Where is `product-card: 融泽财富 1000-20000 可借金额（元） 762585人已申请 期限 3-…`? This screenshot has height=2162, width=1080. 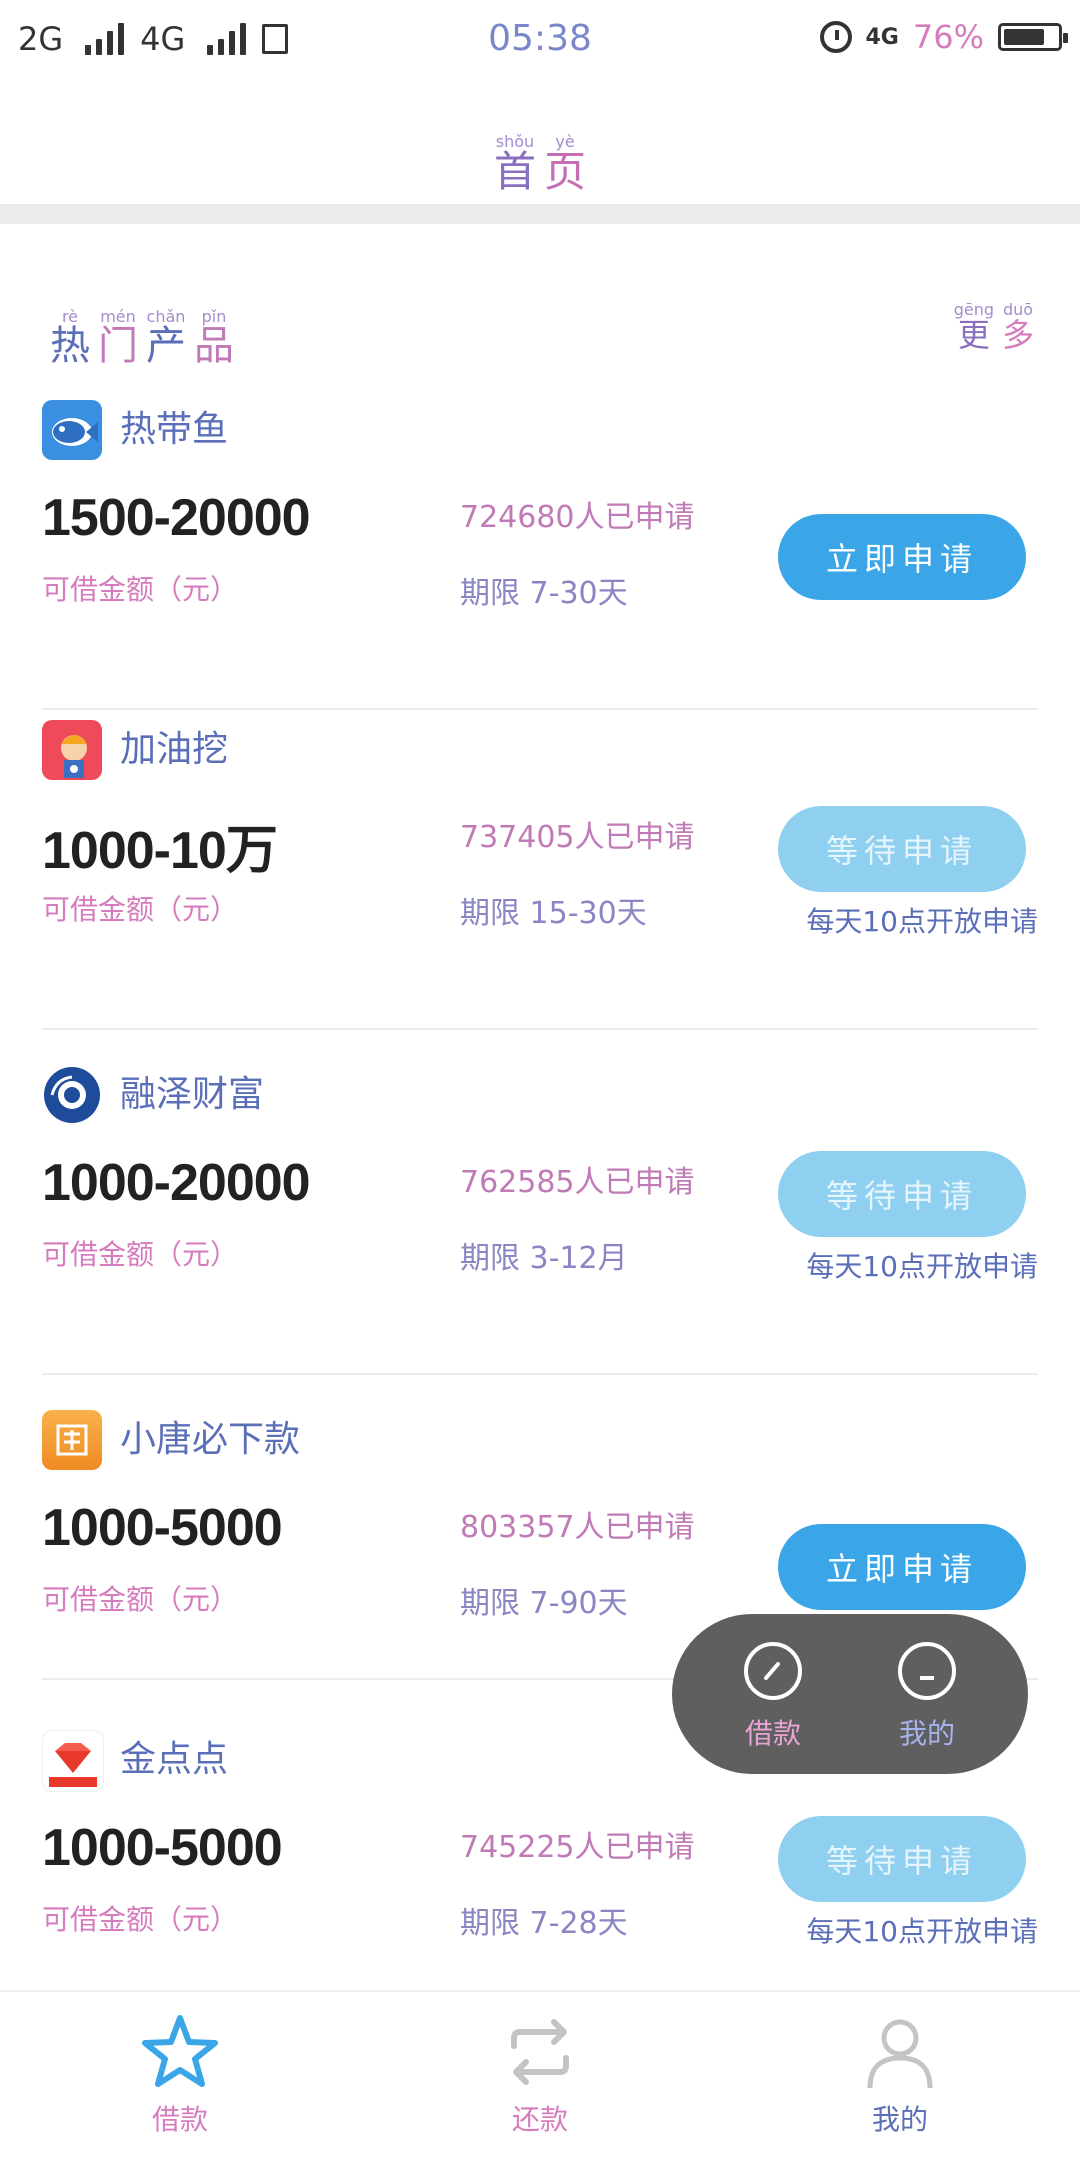
product-card: 融泽财富 1000-20000 可借金额（元） 762585人已申请 期限 3-… is located at coordinates (540, 1220).